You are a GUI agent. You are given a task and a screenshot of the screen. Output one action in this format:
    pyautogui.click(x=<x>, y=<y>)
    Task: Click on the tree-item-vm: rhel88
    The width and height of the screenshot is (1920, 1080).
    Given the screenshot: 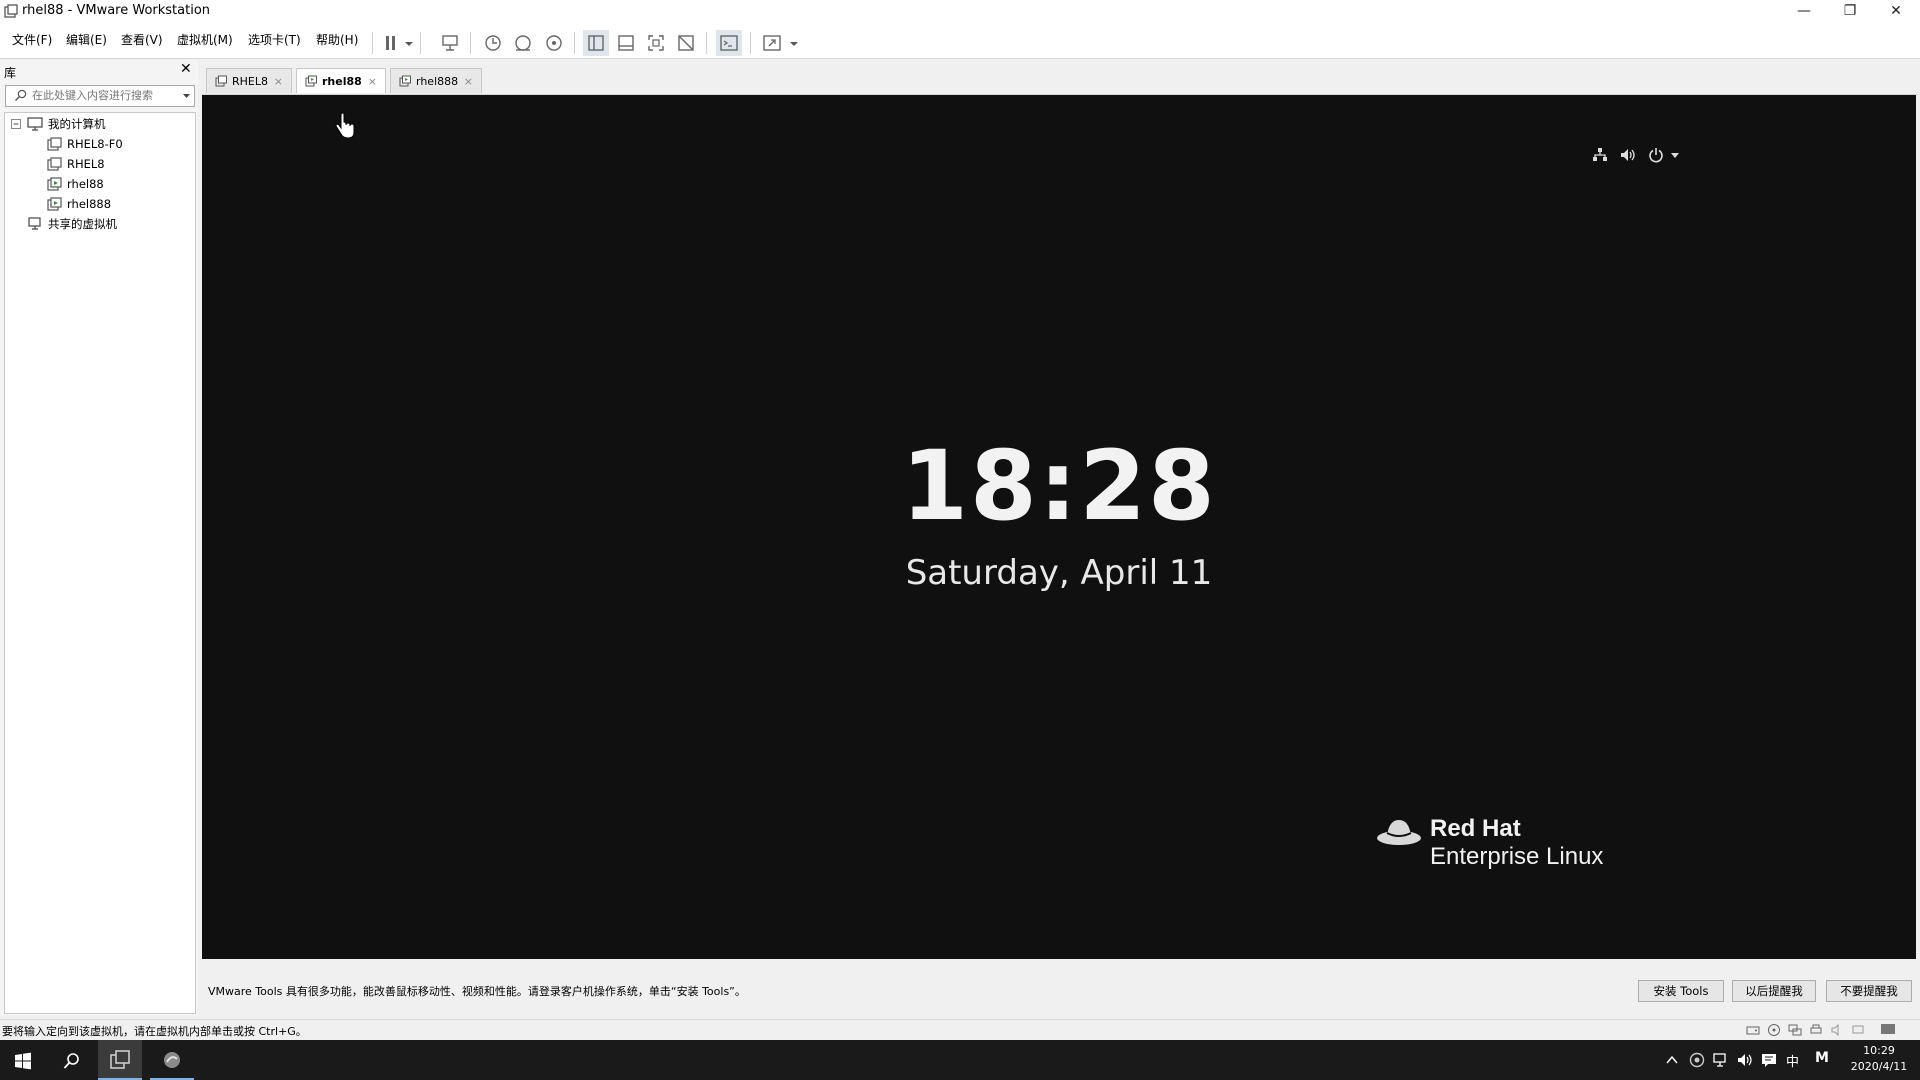 What is the action you would take?
    pyautogui.click(x=75, y=184)
    